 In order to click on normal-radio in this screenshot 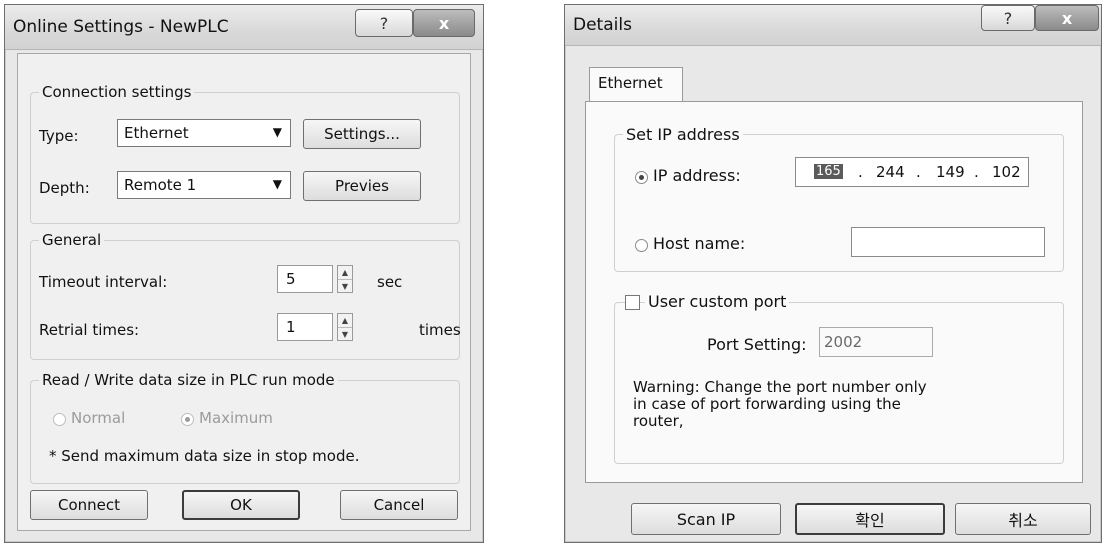, I will do `click(59, 419)`.